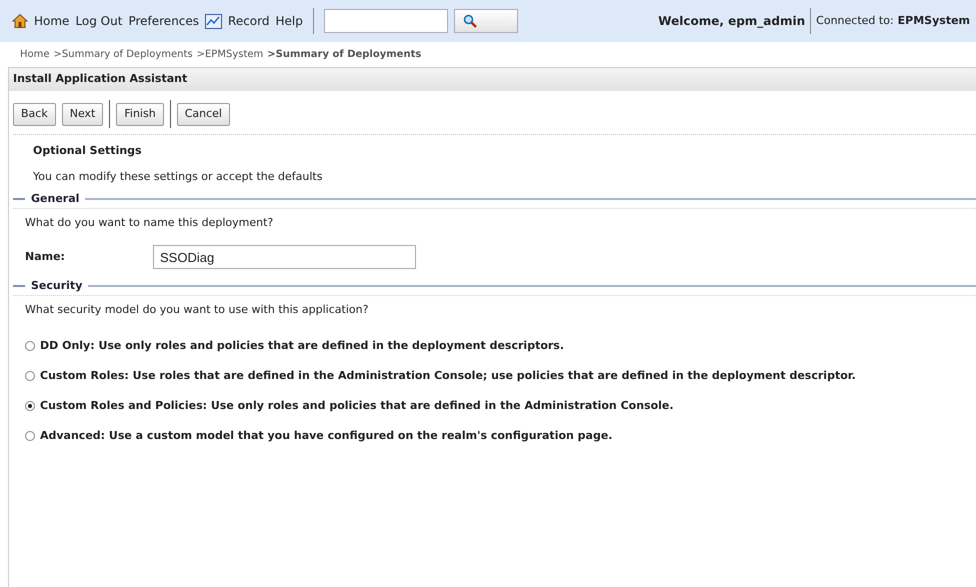  What do you see at coordinates (203, 114) in the screenshot?
I see `wizard-button: Cancel` at bounding box center [203, 114].